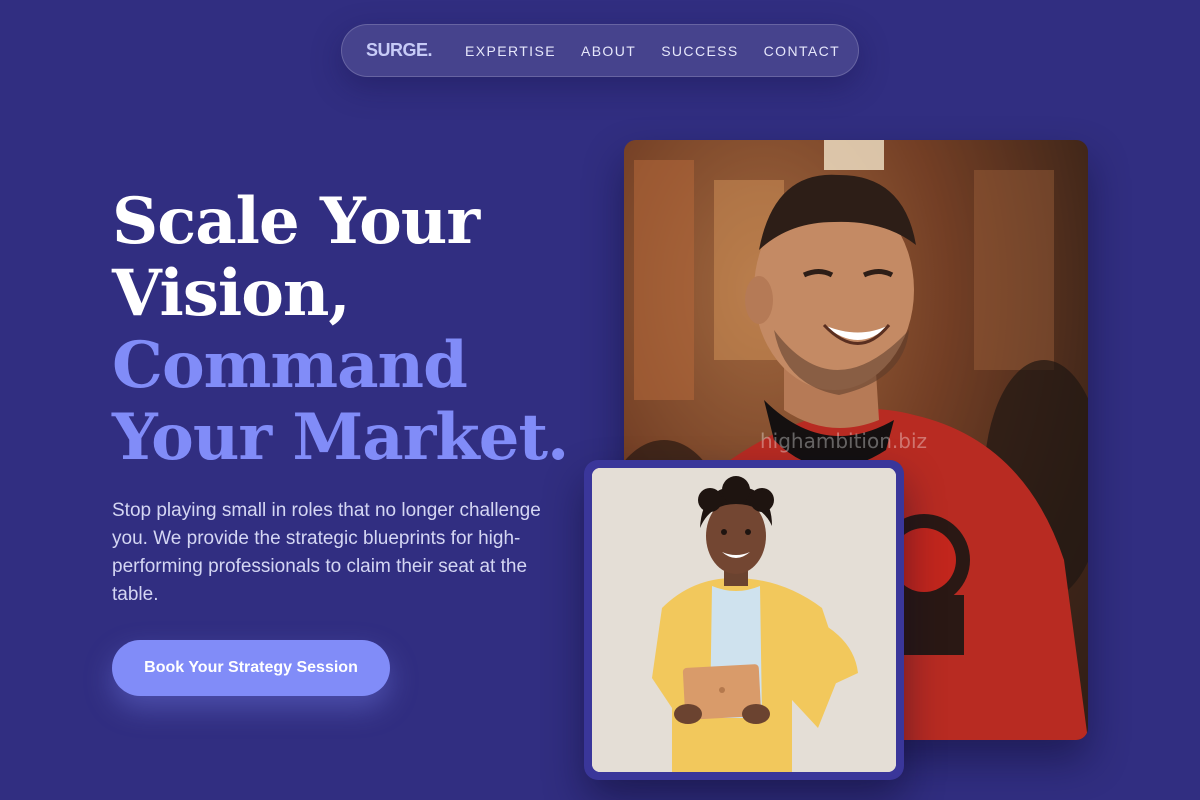  I want to click on hero-photo-woman, so click(744, 620).